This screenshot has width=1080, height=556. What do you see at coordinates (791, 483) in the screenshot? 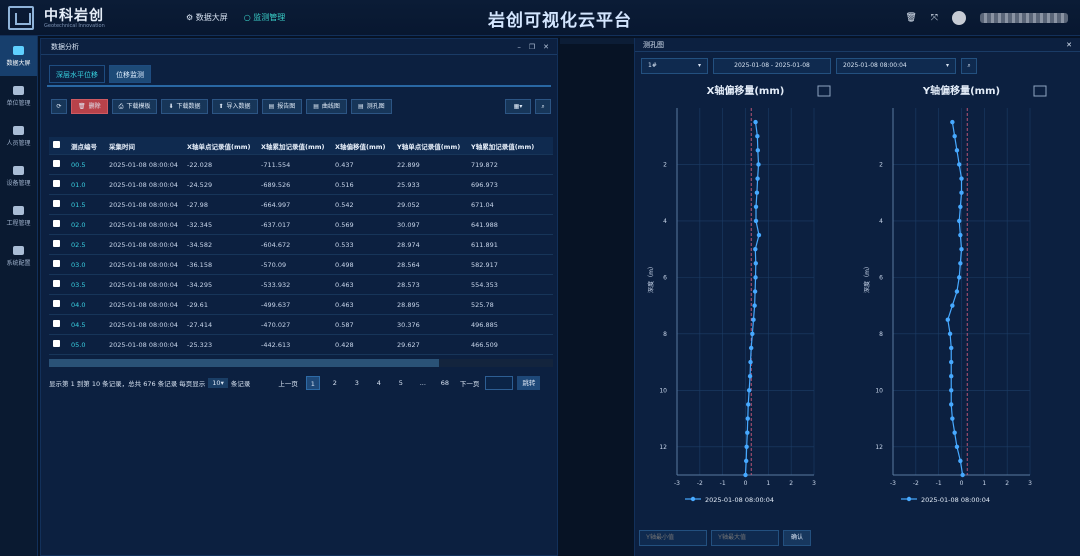
I see `x-tick-label: 2` at bounding box center [791, 483].